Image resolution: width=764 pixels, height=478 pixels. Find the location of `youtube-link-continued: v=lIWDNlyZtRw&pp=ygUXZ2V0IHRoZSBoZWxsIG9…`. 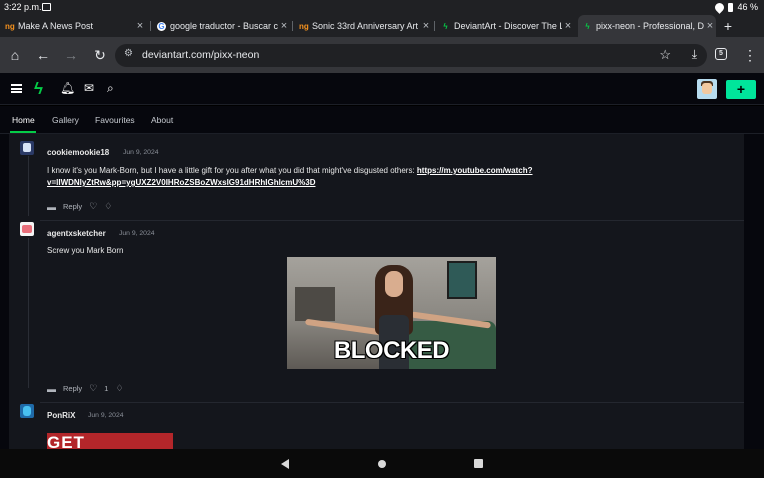

youtube-link-continued: v=lIWDNlyZtRw&pp=ygUXZ2V0IHRoZSBoZWxsIG9… is located at coordinates (181, 182).